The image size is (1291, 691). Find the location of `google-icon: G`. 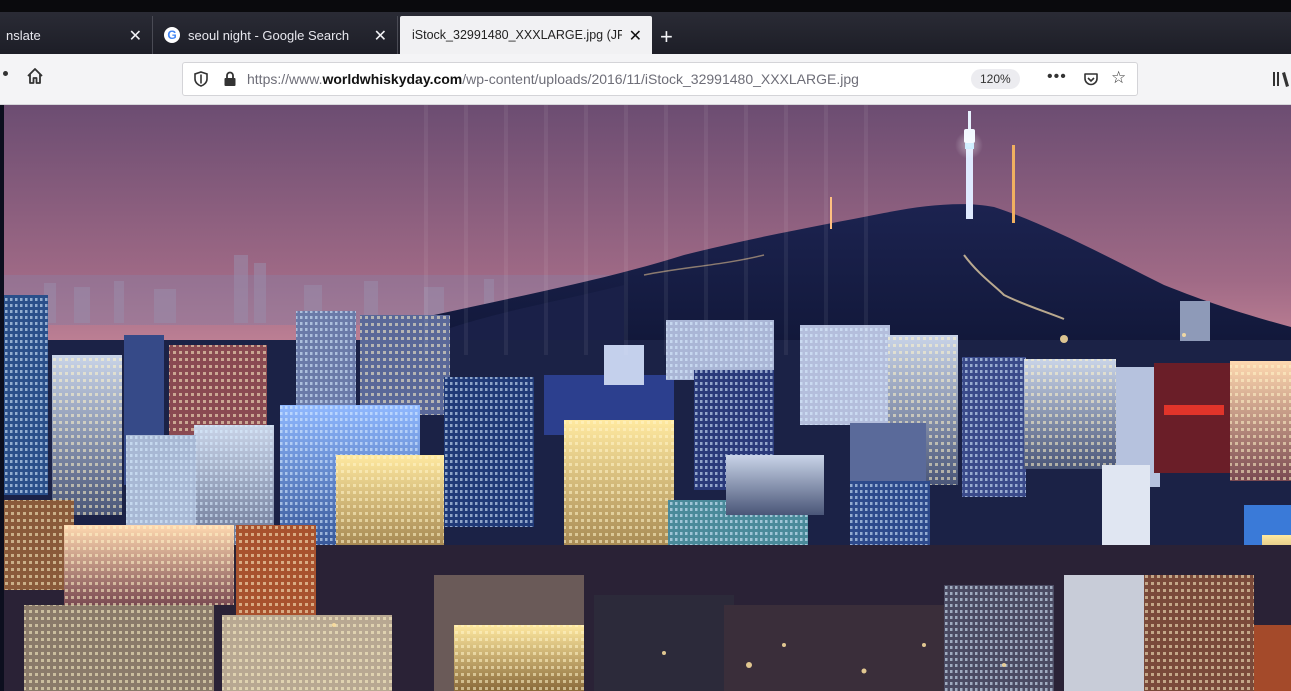

google-icon: G is located at coordinates (172, 35).